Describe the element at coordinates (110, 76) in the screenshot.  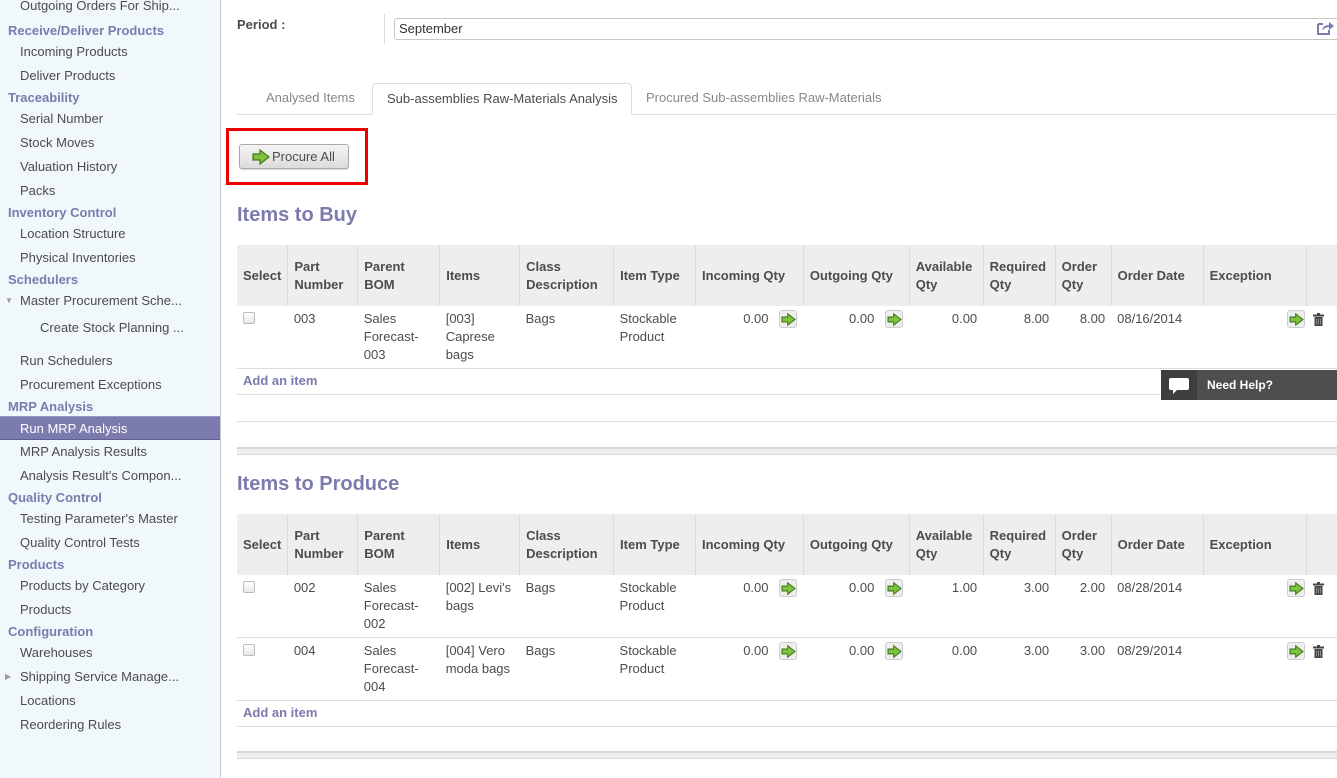
I see `sidebar-item-deliver-products: Deliver Products` at that location.